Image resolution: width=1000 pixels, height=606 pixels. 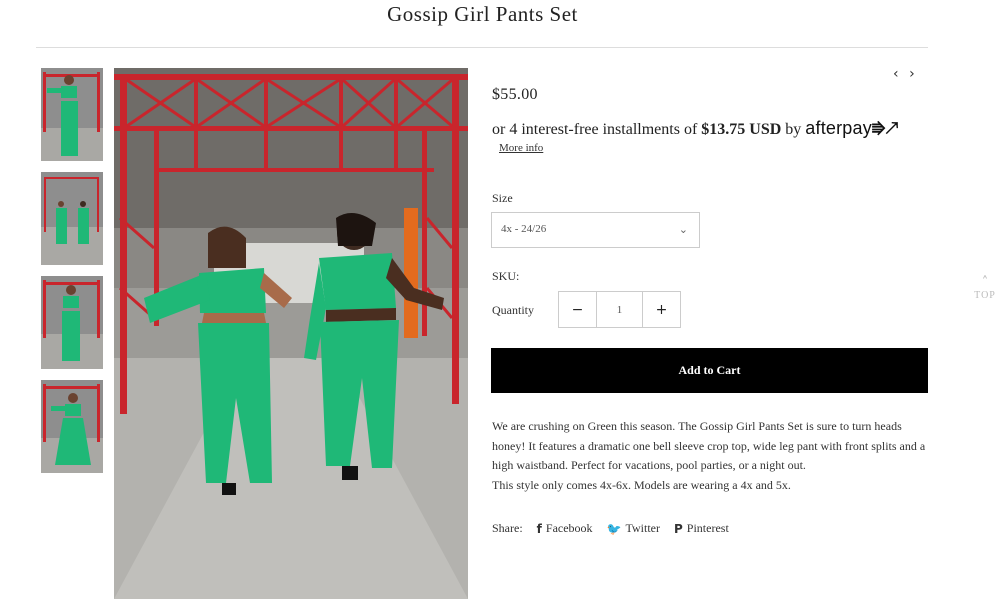 What do you see at coordinates (506, 276) in the screenshot?
I see `sku-label: SKU:` at bounding box center [506, 276].